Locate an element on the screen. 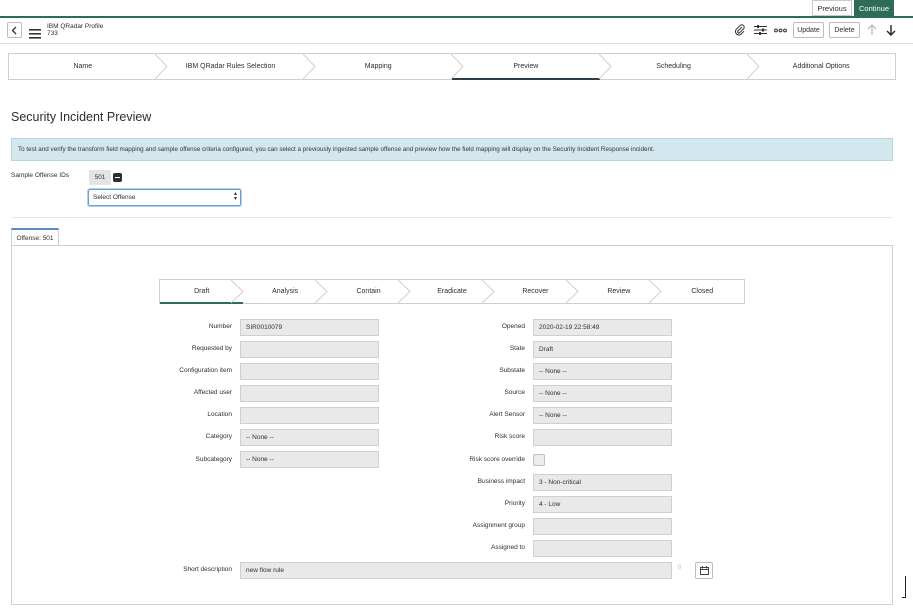 The height and width of the screenshot is (610, 913). business-impact-select: 3 - Non-critical is located at coordinates (602, 482).